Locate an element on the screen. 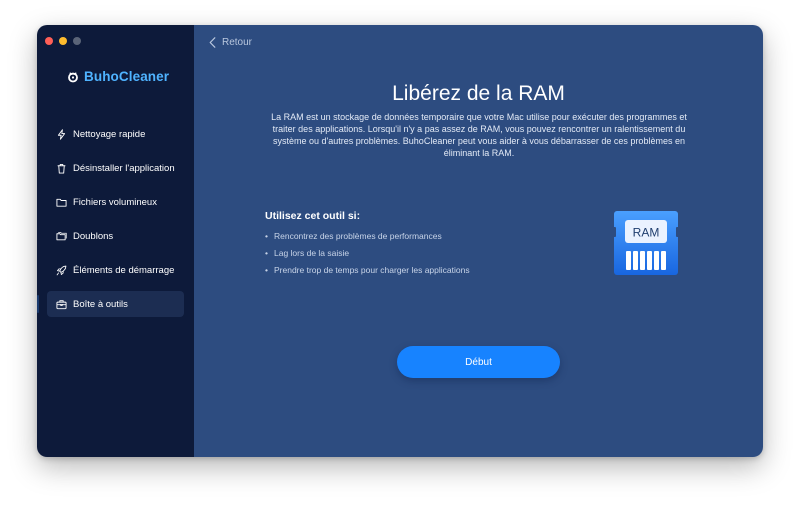 Image resolution: width=800 pixels, height=505 pixels. toolbox-icon is located at coordinates (61, 304).